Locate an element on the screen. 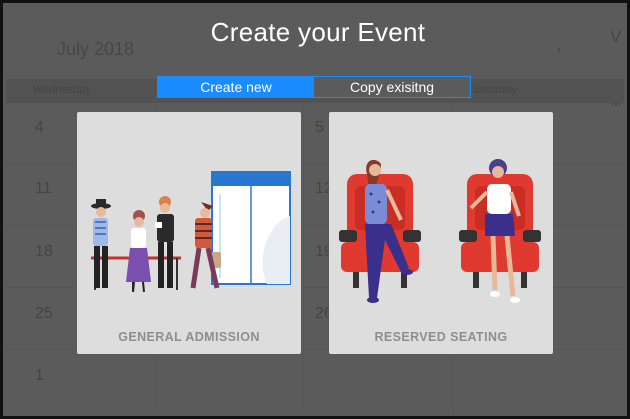 The image size is (630, 419). general-admission-illustration is located at coordinates (191, 232).